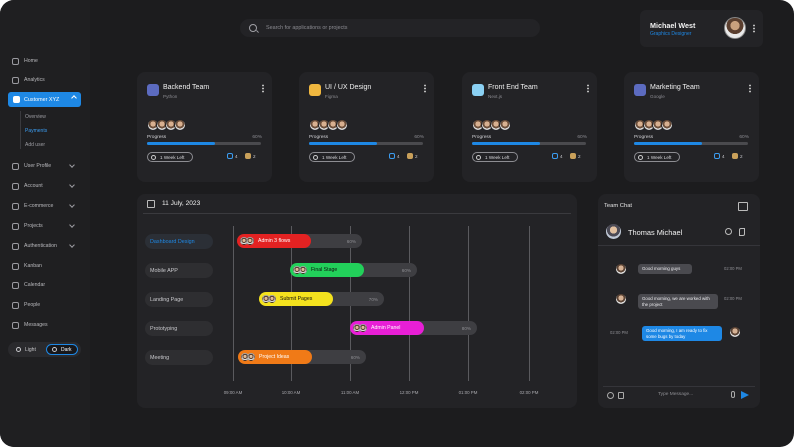 This screenshot has width=794, height=447. What do you see at coordinates (579, 156) in the screenshot?
I see `files-count-label: 2` at bounding box center [579, 156].